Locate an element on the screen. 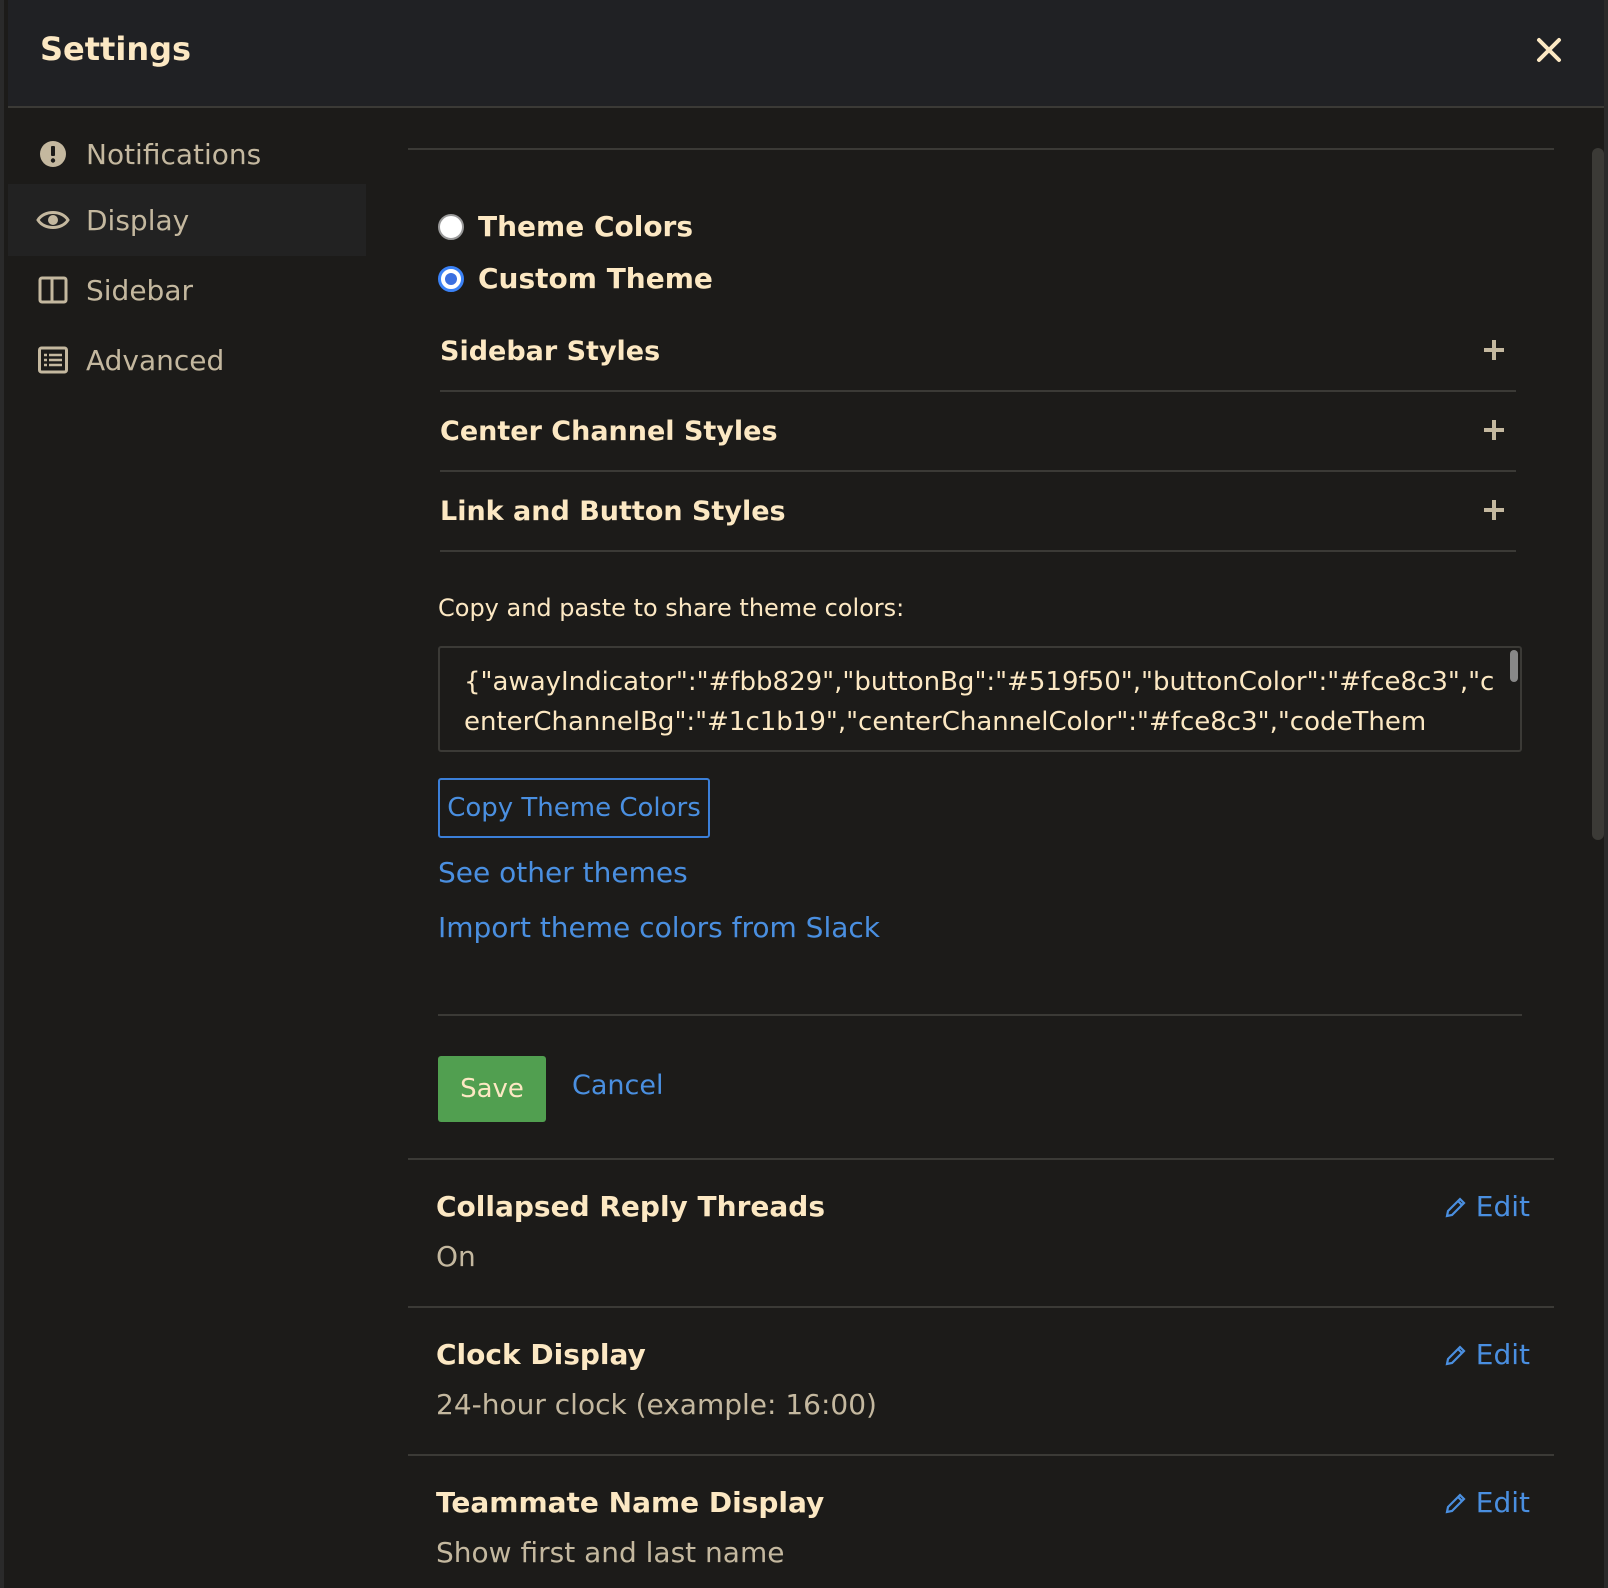 The image size is (1608, 1588). sidebar-item-display: Display is located at coordinates (187, 220).